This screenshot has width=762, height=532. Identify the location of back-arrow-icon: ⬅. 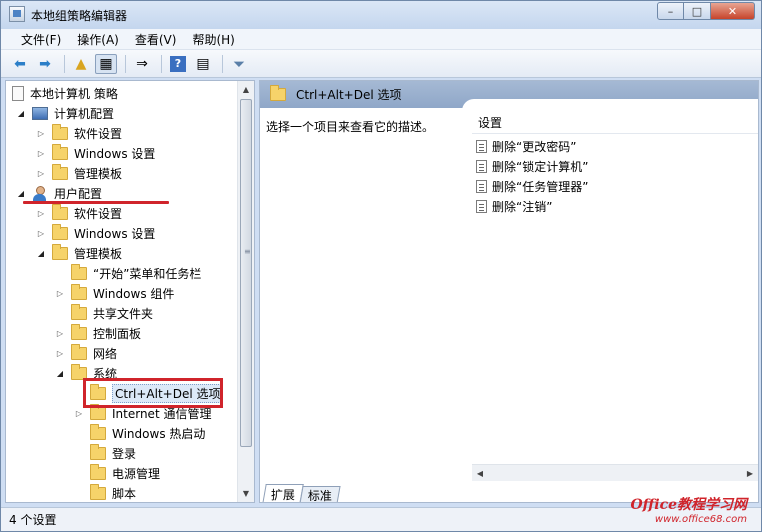
(20, 64).